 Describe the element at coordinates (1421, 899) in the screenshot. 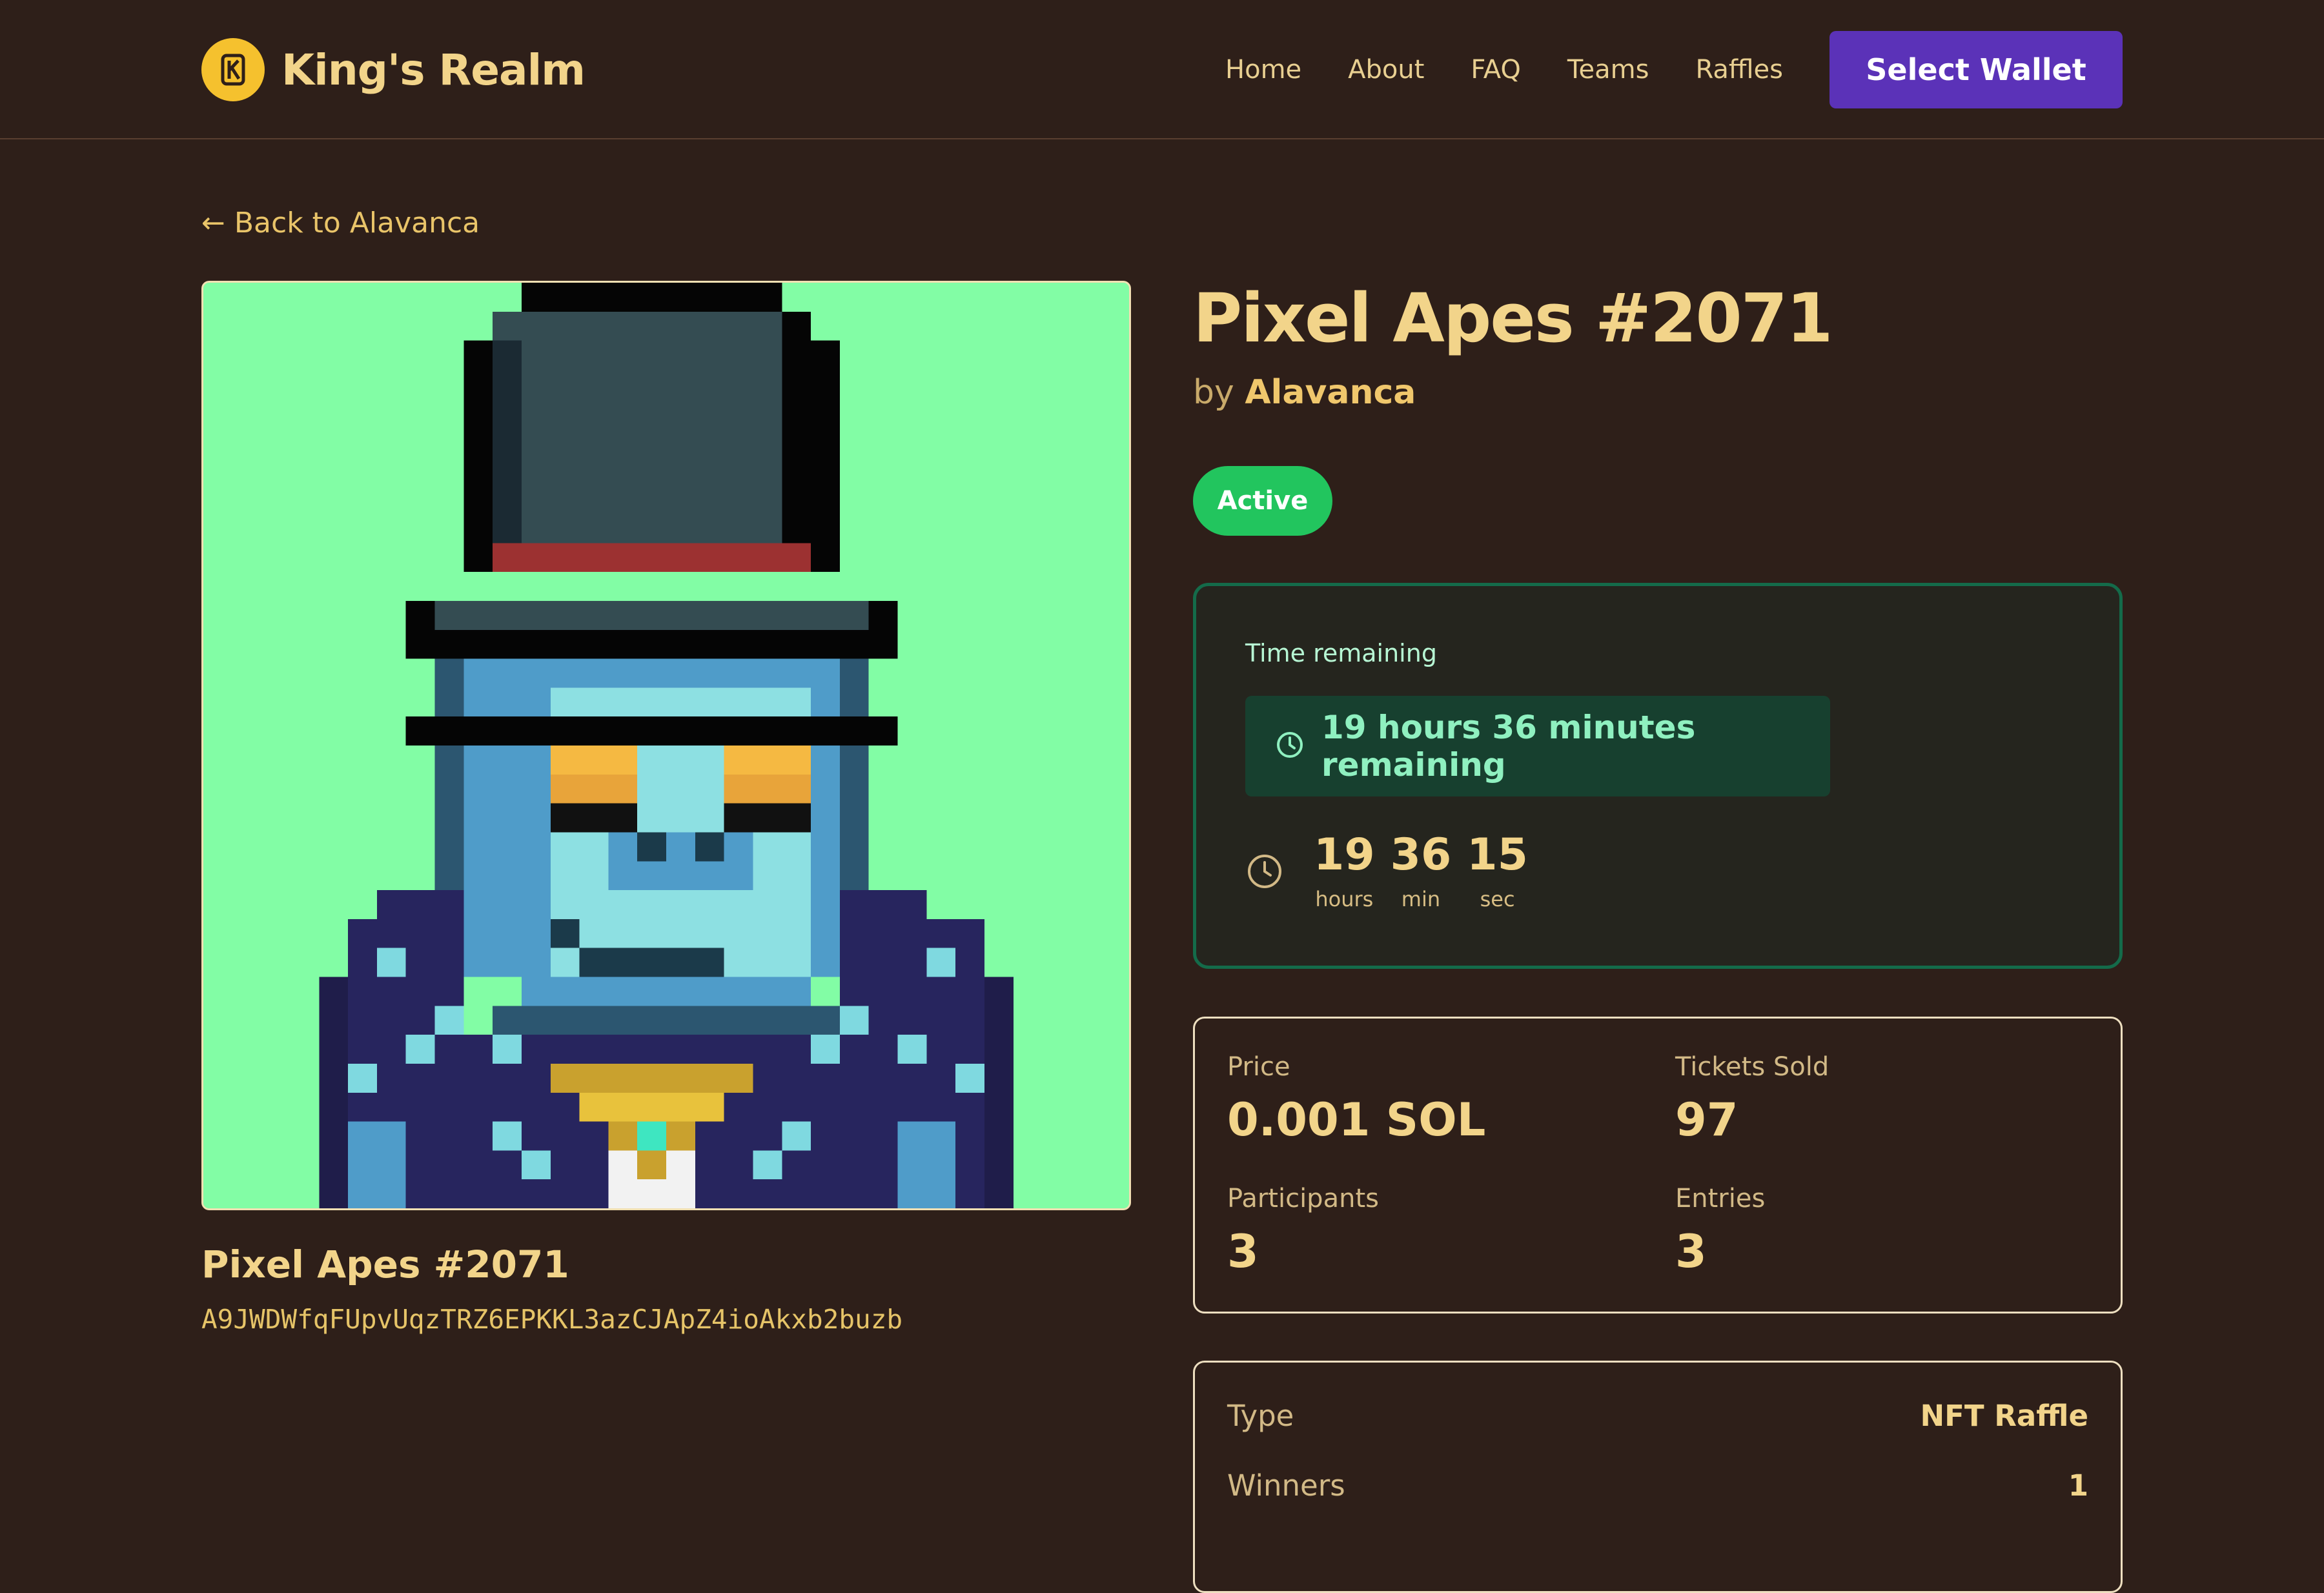

I see `minutes-label: min` at that location.